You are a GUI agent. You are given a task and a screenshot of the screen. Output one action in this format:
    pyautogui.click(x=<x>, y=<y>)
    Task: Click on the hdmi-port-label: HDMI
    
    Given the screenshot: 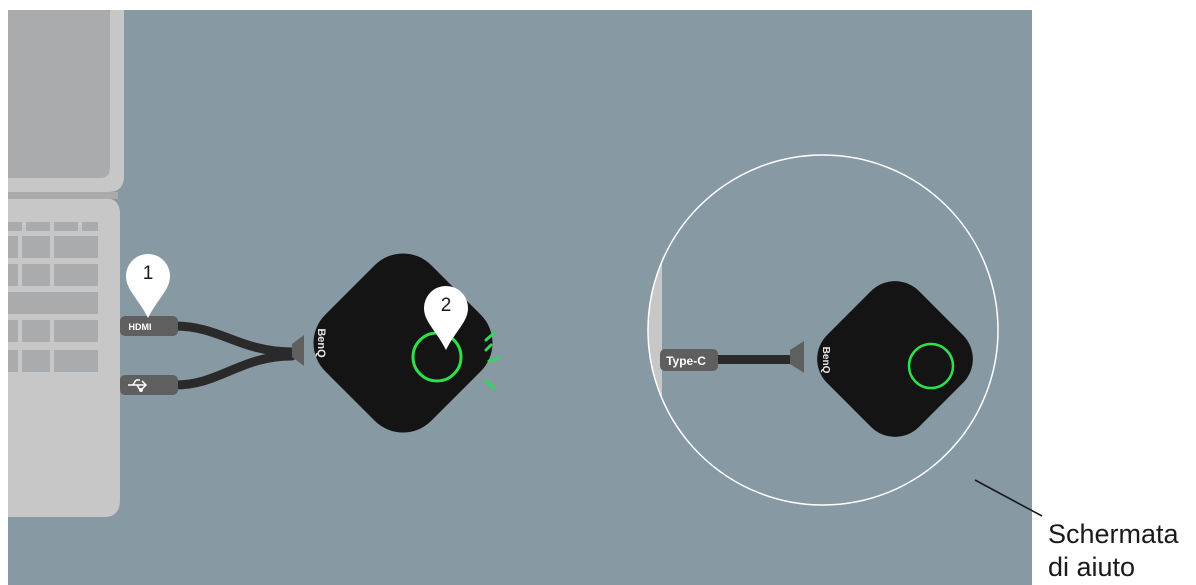 What is the action you would take?
    pyautogui.click(x=140, y=327)
    